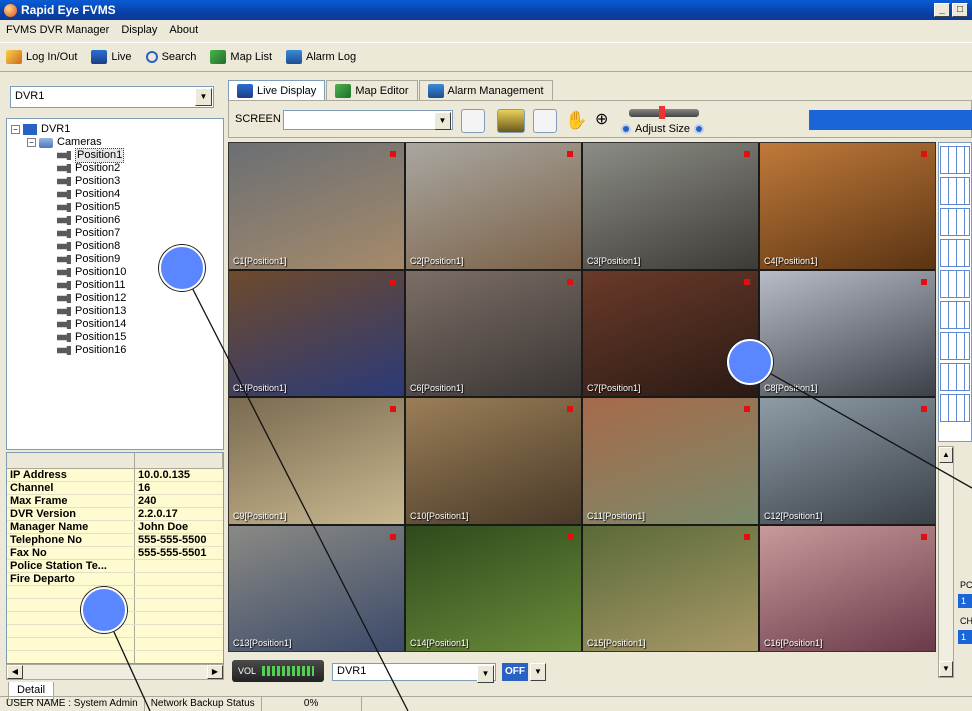 The image size is (972, 711). I want to click on menu-display: Display, so click(139, 30).